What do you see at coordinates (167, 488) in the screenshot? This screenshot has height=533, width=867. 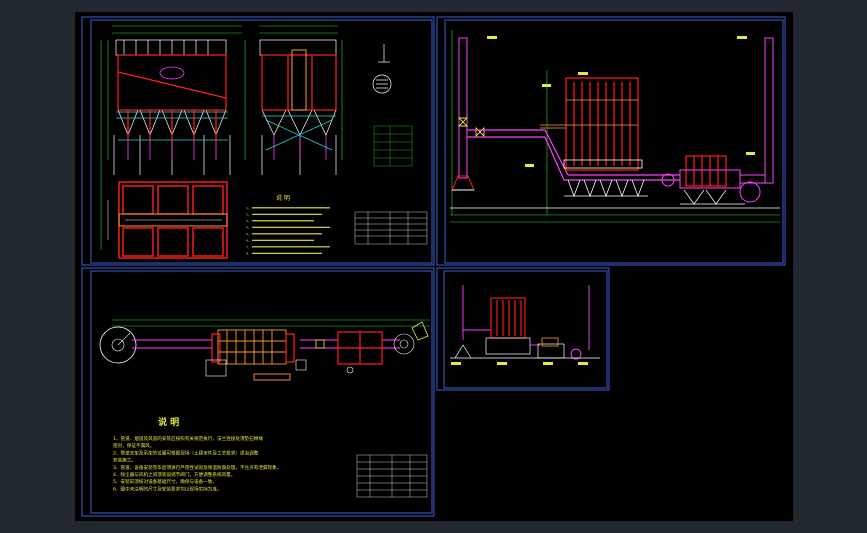 I see `note-line: 6、图中未注明的尺寸及安装要求均以现场实际为准。` at bounding box center [167, 488].